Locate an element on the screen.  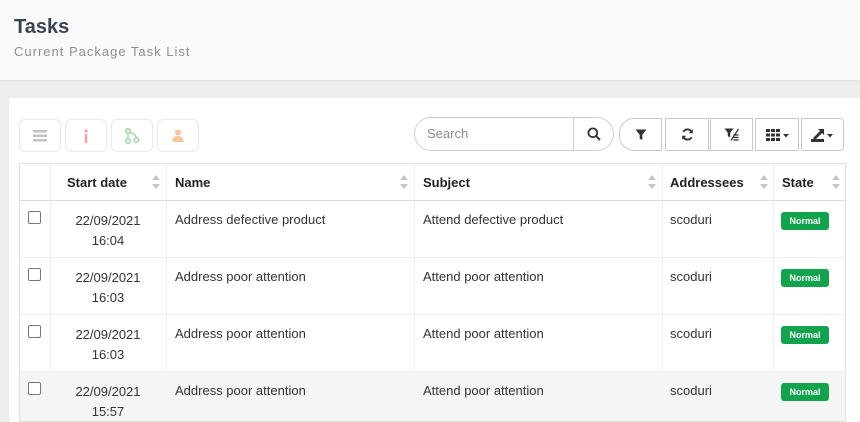
list-view-button is located at coordinates (40, 135).